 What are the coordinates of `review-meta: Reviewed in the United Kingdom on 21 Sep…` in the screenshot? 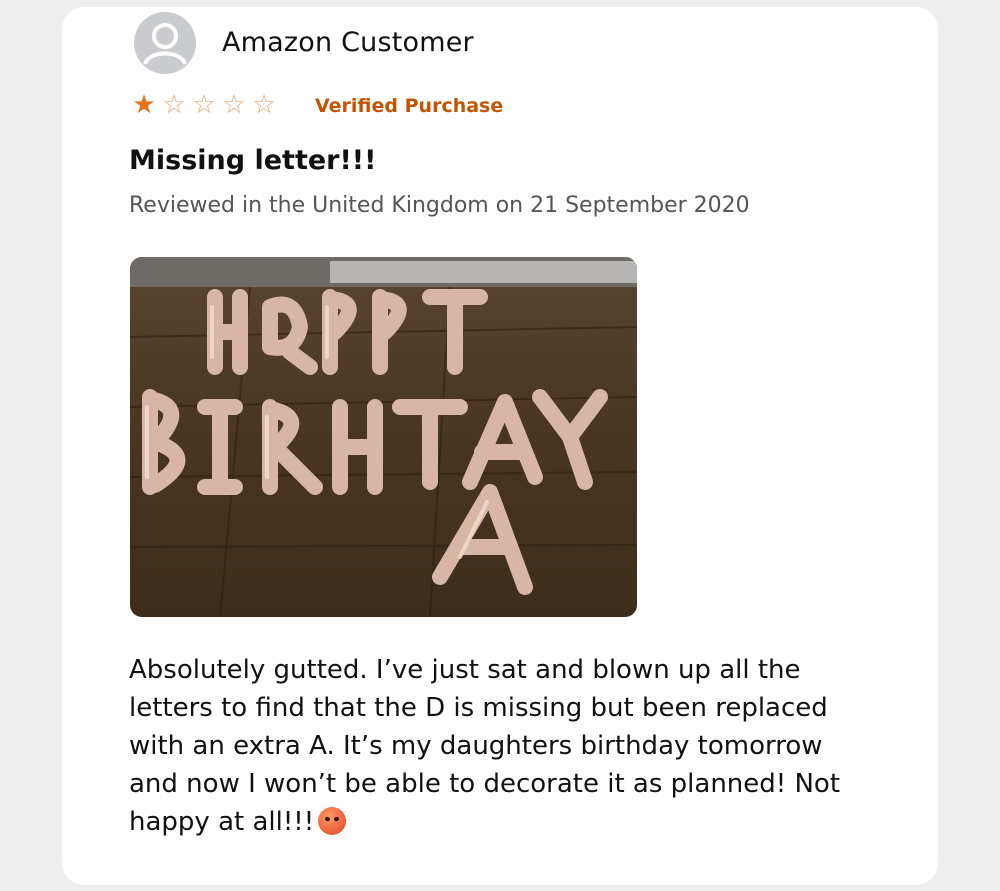 It's located at (439, 205).